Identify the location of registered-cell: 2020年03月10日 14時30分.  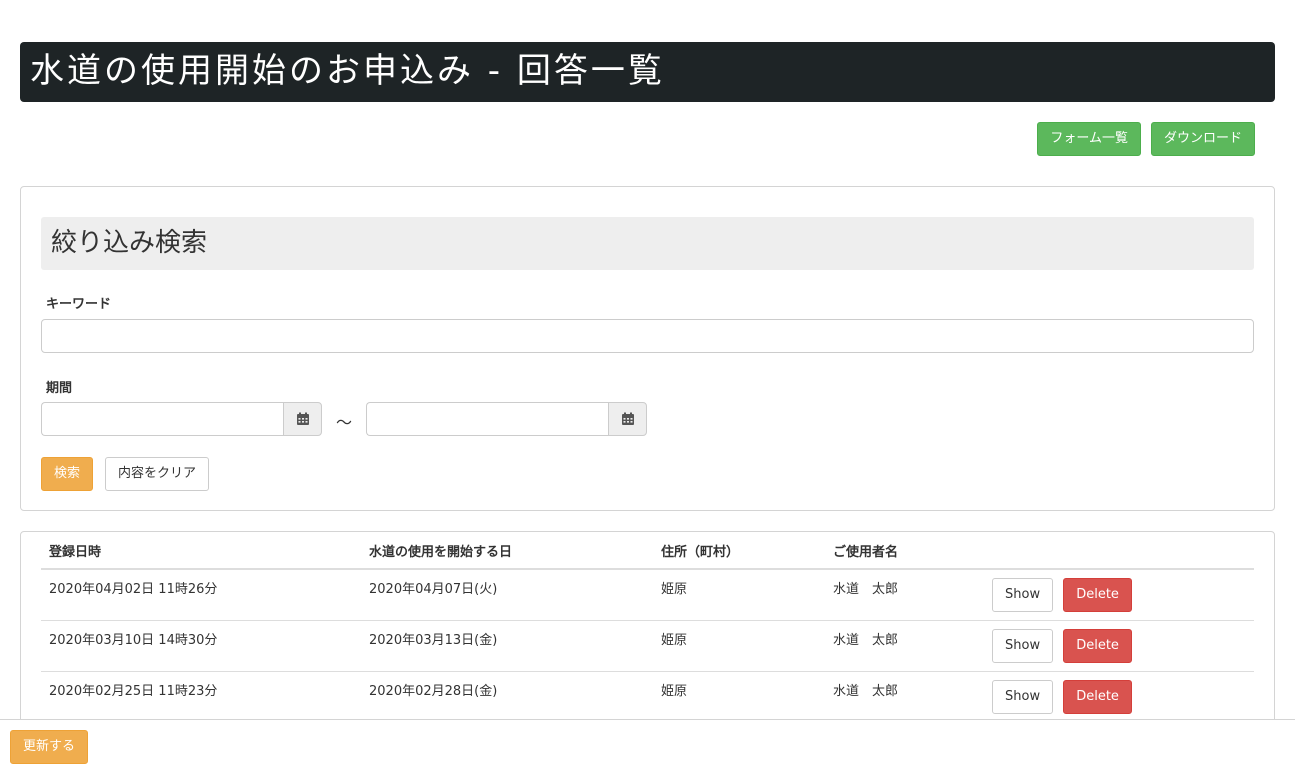
(133, 640).